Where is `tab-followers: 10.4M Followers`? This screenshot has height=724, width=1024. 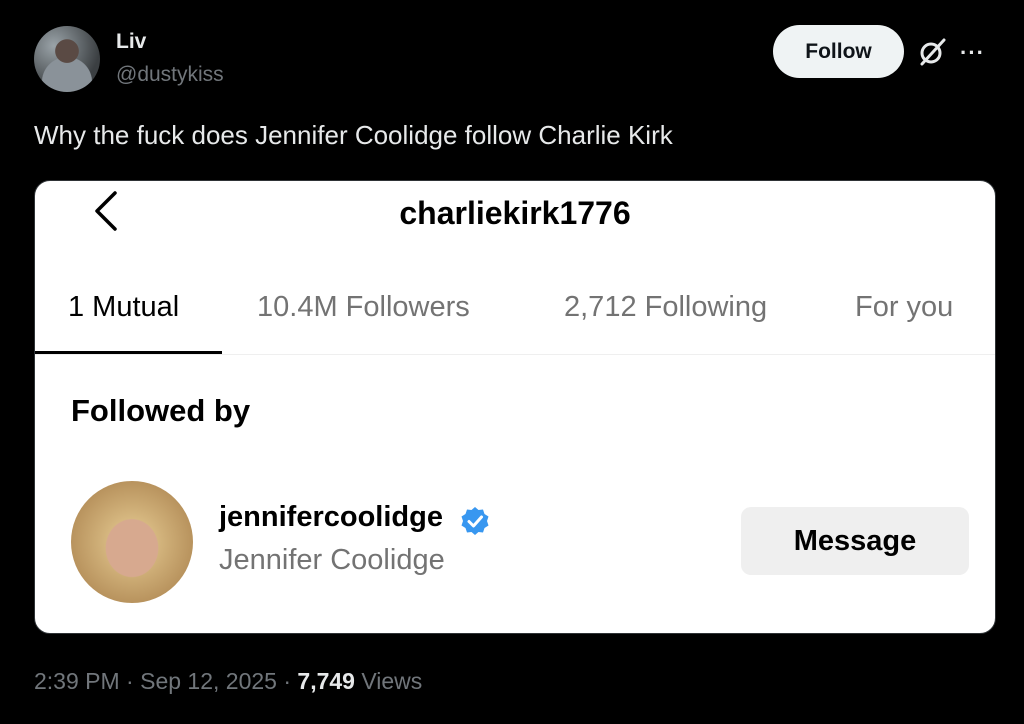
tab-followers: 10.4M Followers is located at coordinates (363, 307).